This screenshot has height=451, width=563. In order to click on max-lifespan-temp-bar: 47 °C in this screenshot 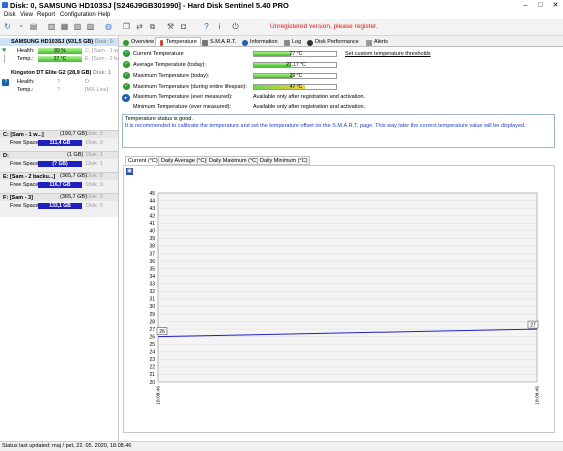, I will do `click(295, 87)`.